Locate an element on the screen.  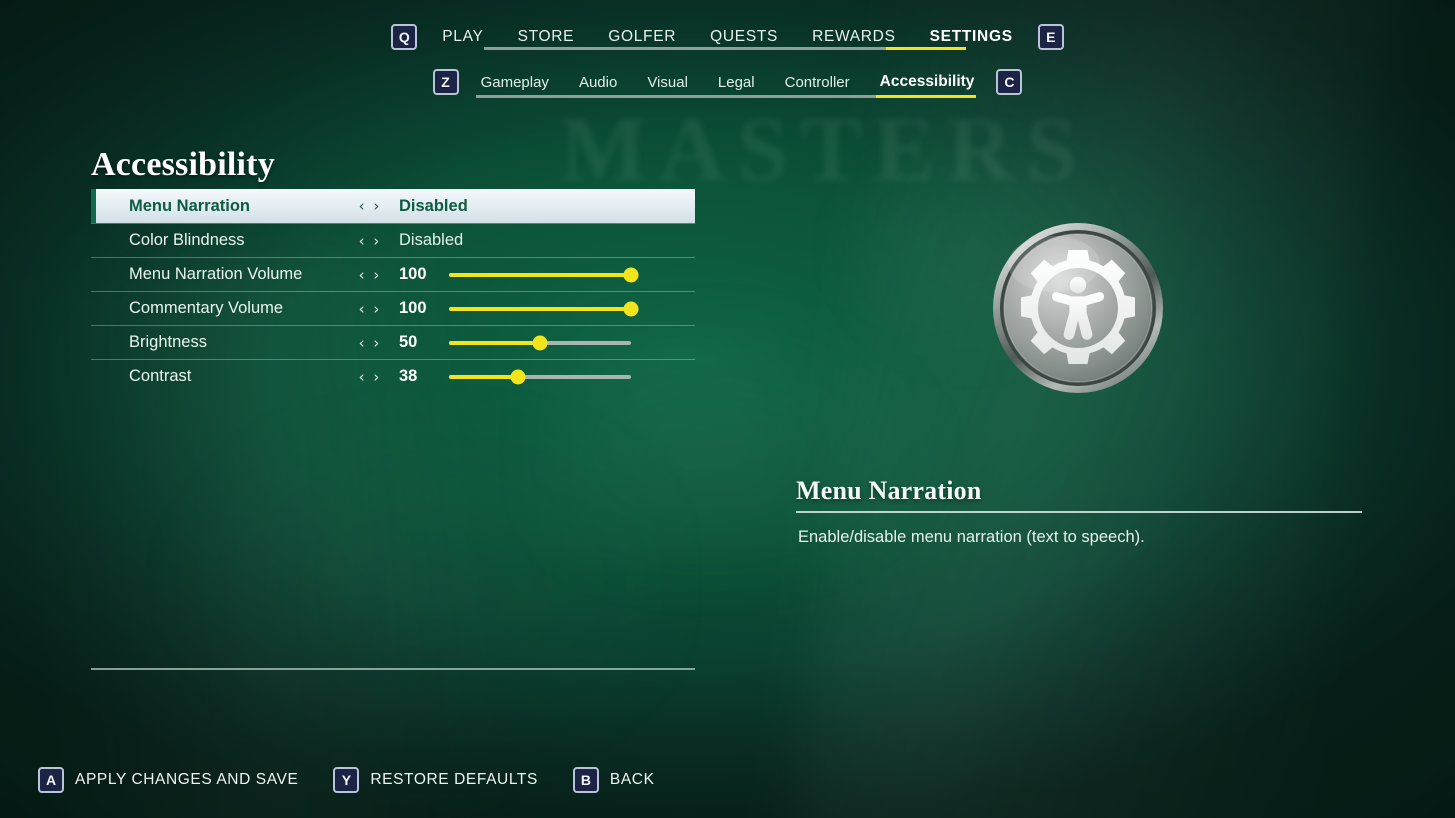
setting-row: Brightness ‹ › 50 is located at coordinates (393, 342).